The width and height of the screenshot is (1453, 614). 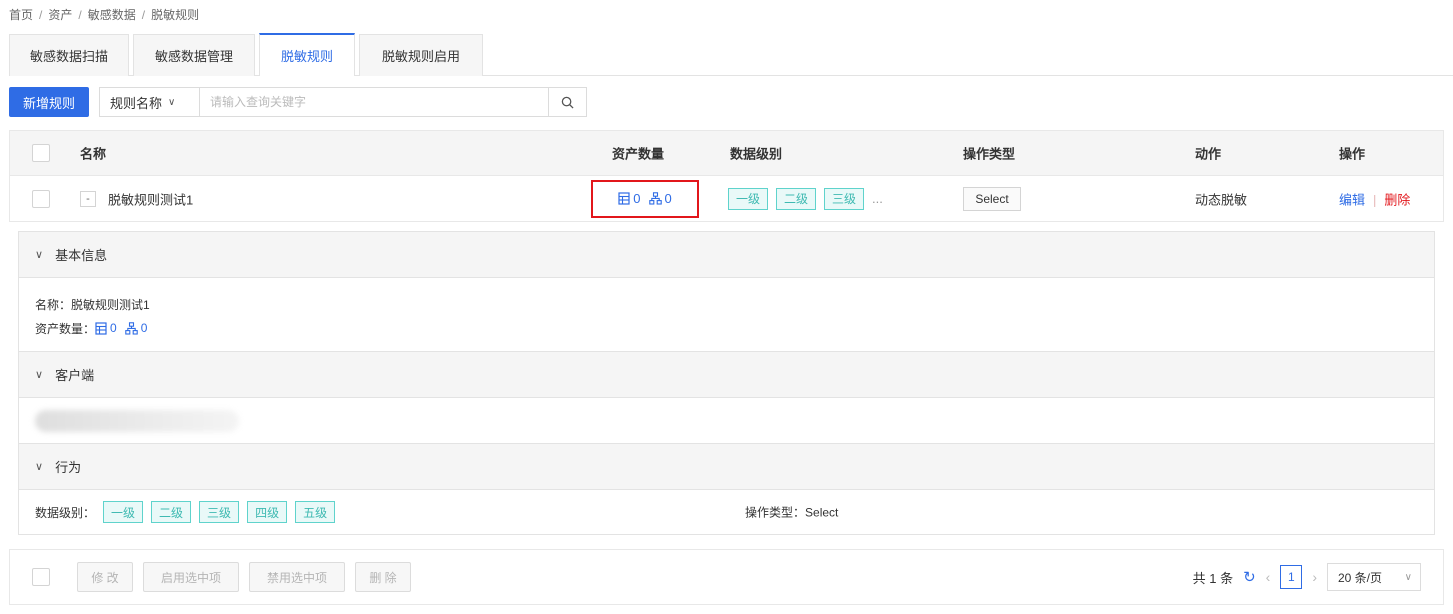 What do you see at coordinates (726, 512) in the screenshot?
I see `section-behavior-body: 数据级别： 一级 二级 三级 四级 五级 操作类型：Select` at bounding box center [726, 512].